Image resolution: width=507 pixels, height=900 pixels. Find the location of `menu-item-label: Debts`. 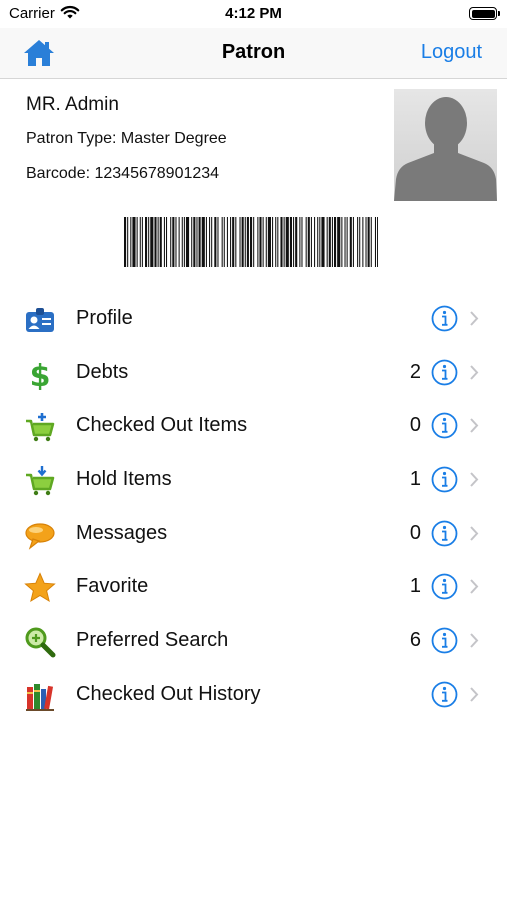

menu-item-label: Debts is located at coordinates (102, 371).